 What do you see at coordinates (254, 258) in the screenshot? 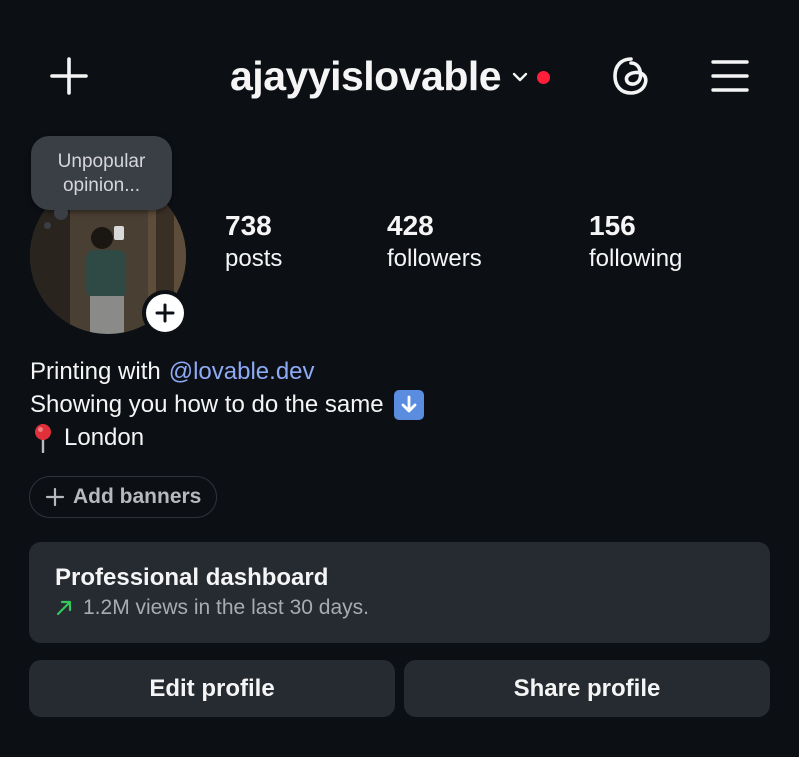
I see `posts-label: posts` at bounding box center [254, 258].